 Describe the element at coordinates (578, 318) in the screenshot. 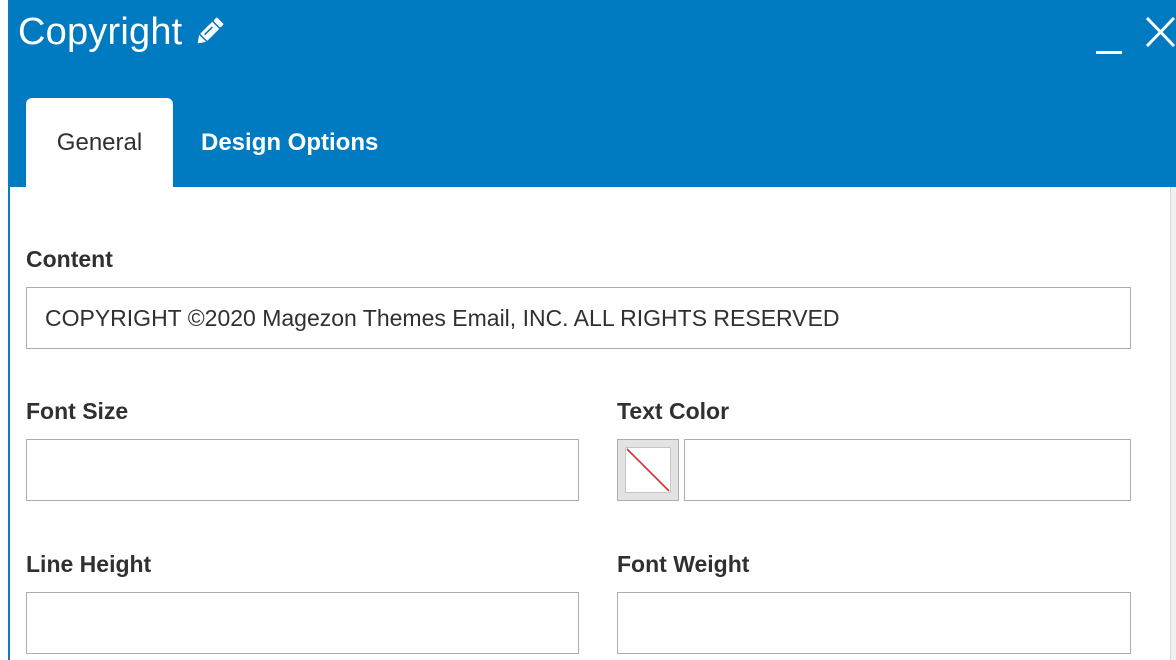

I see `content-input` at that location.